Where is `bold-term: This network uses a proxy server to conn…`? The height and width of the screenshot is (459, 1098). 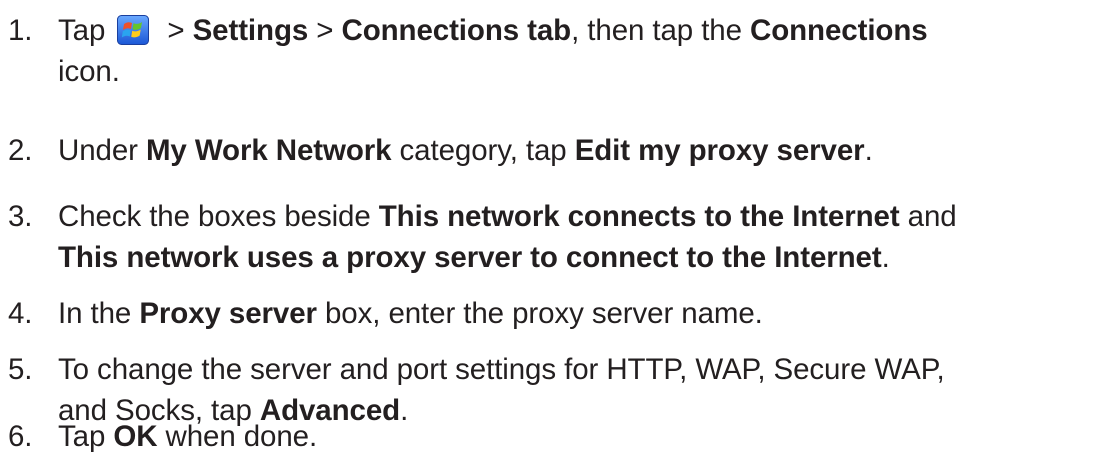
bold-term: This network uses a proxy server to conn… is located at coordinates (470, 257).